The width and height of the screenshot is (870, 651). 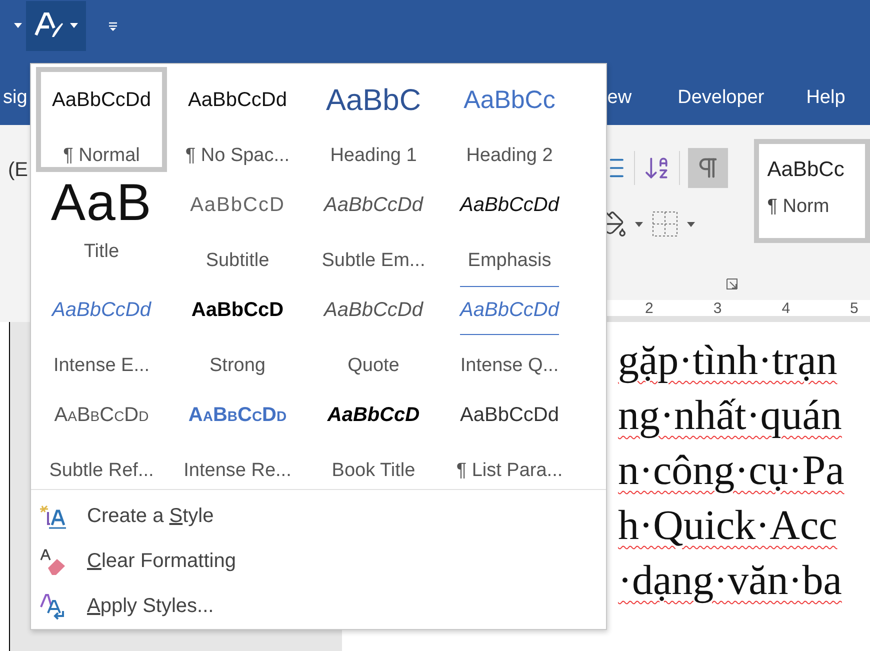 I want to click on document-text-line: gặp·tình·trạn, so click(x=728, y=361).